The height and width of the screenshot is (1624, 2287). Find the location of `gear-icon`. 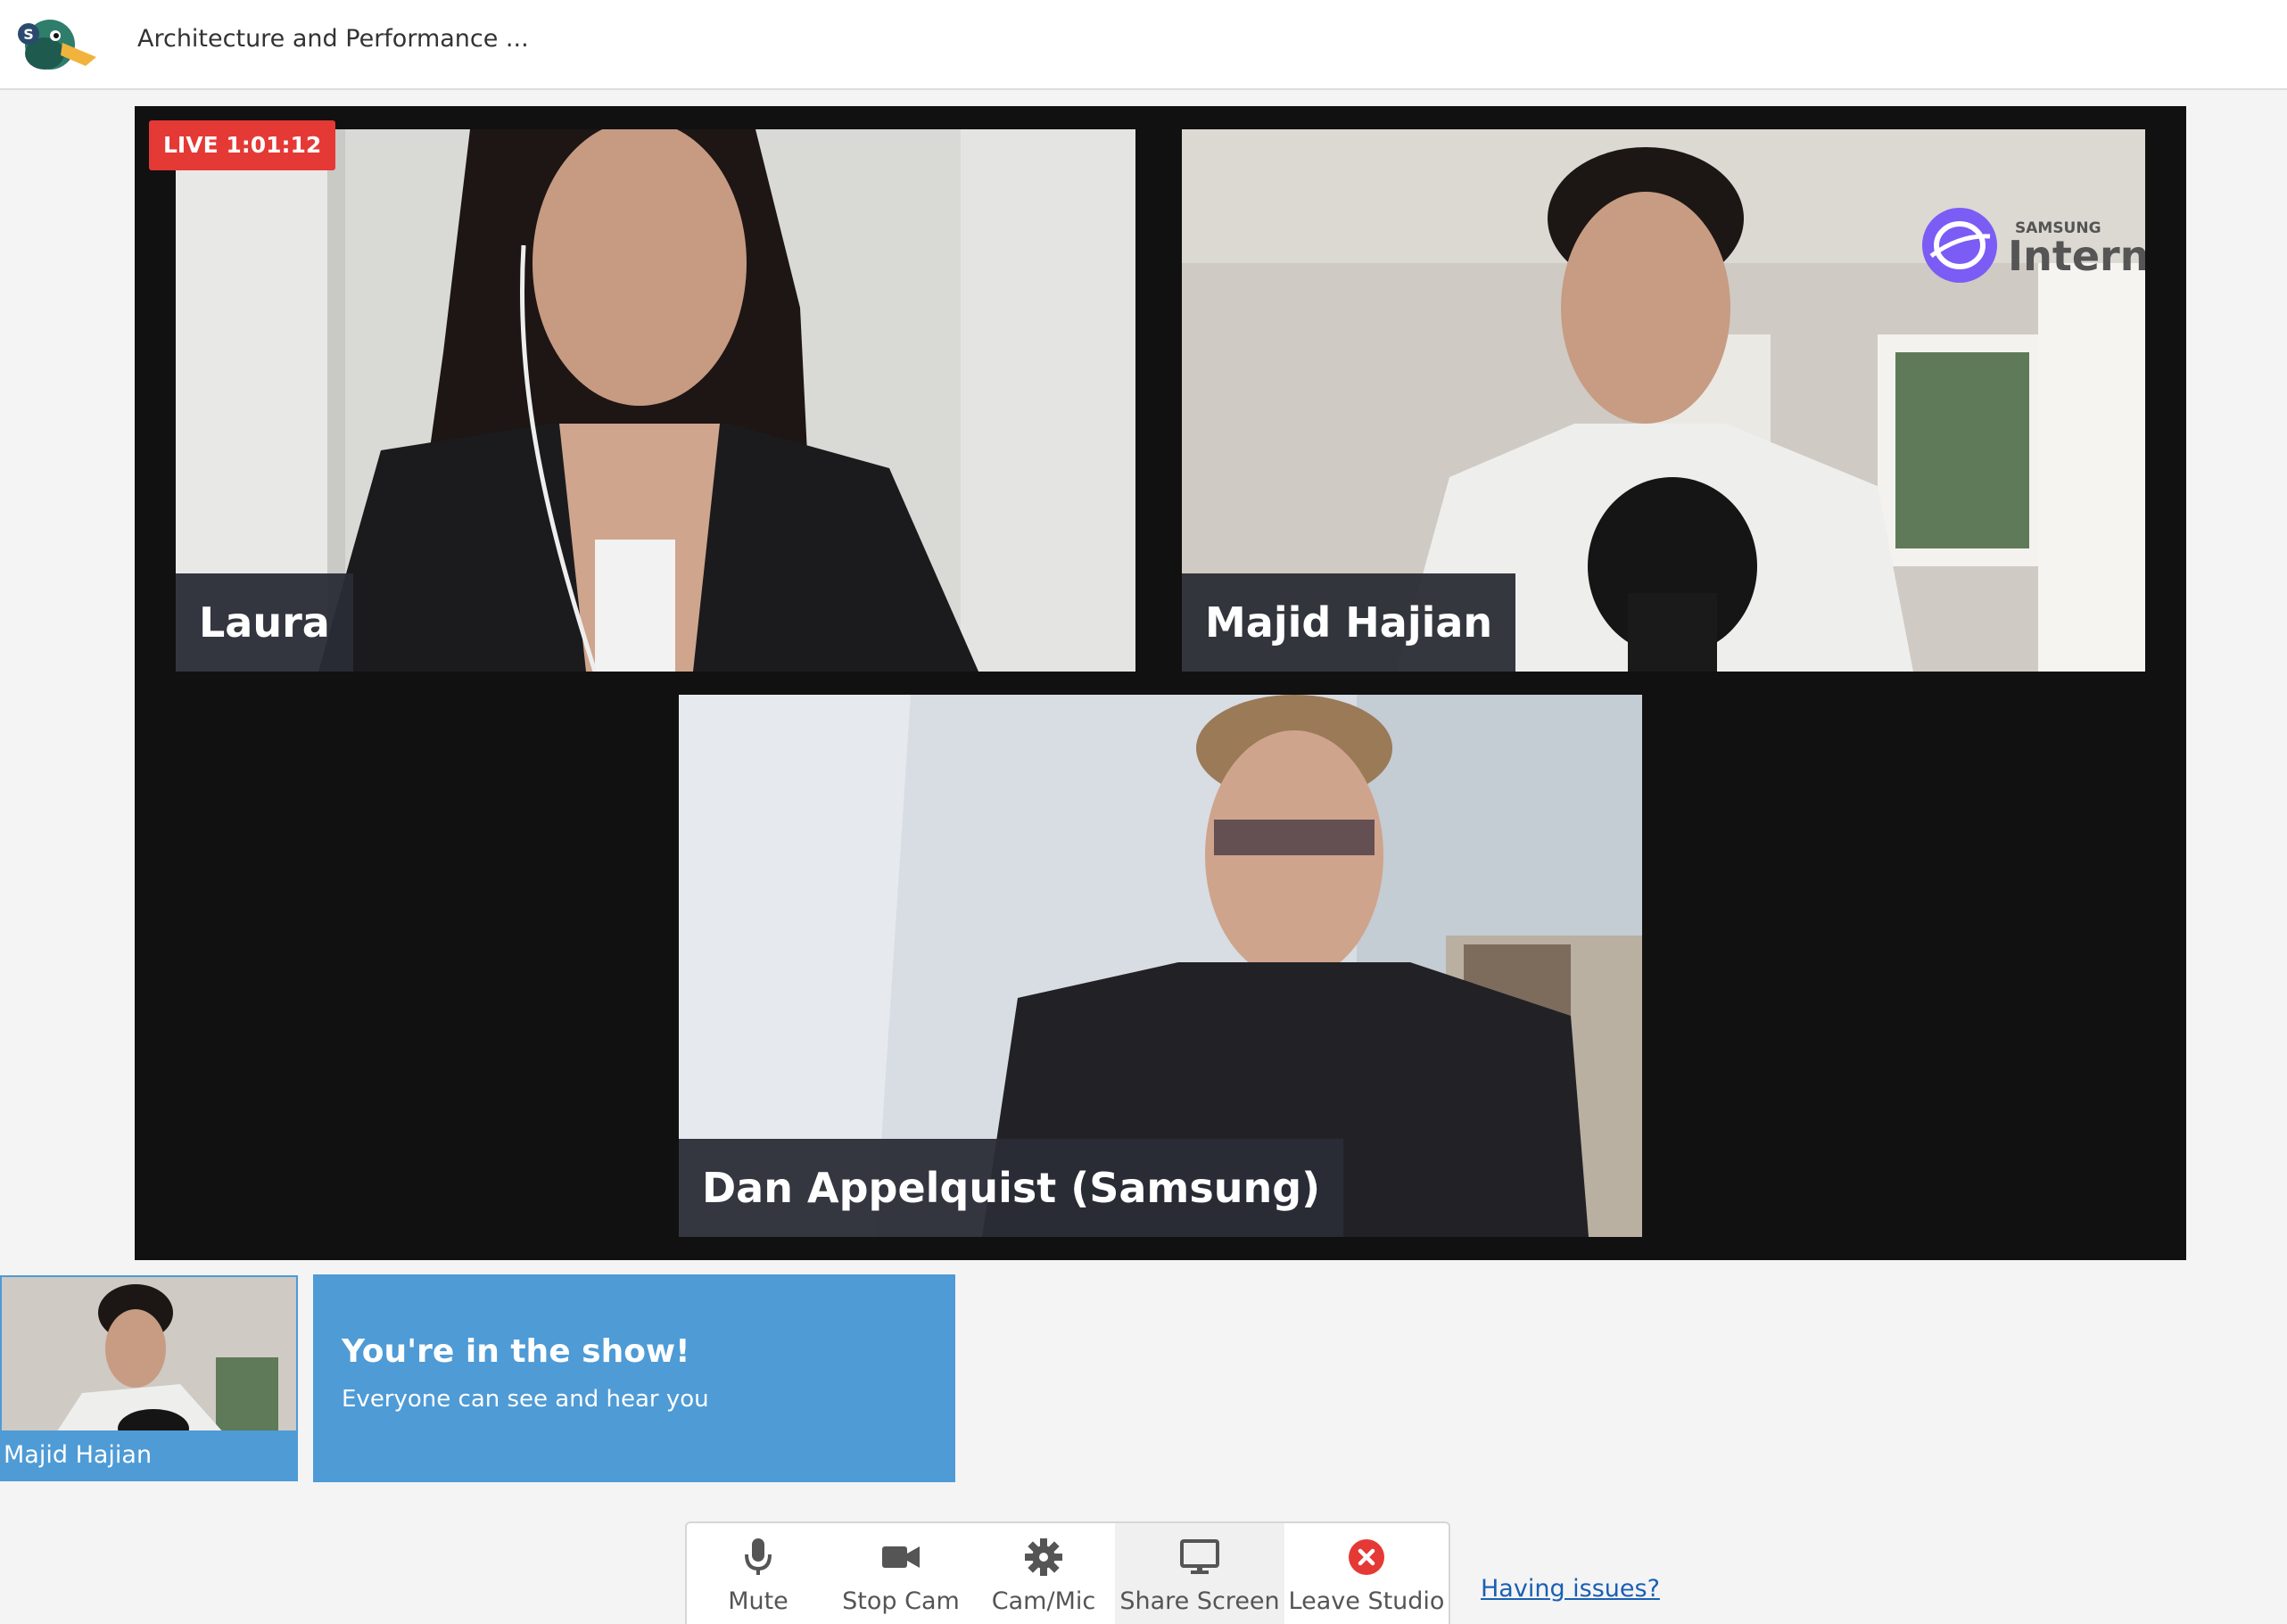

gear-icon is located at coordinates (1043, 1557).